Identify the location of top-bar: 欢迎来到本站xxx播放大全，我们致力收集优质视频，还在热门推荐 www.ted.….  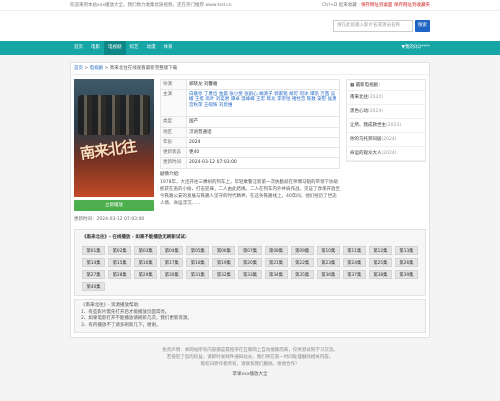
(250, 5).